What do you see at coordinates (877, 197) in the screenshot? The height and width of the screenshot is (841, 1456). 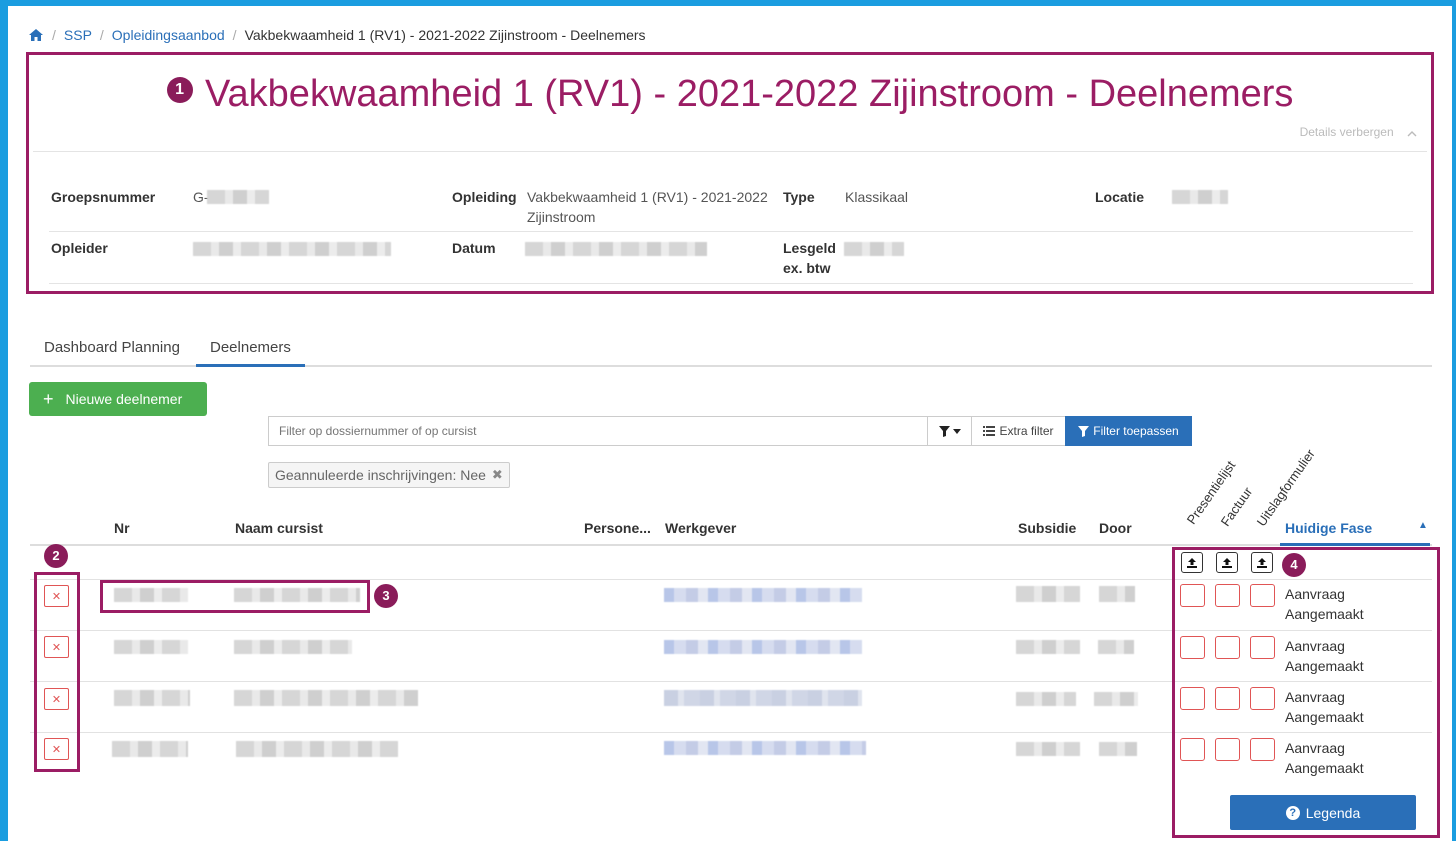 I see `type-value: Klassikaal` at bounding box center [877, 197].